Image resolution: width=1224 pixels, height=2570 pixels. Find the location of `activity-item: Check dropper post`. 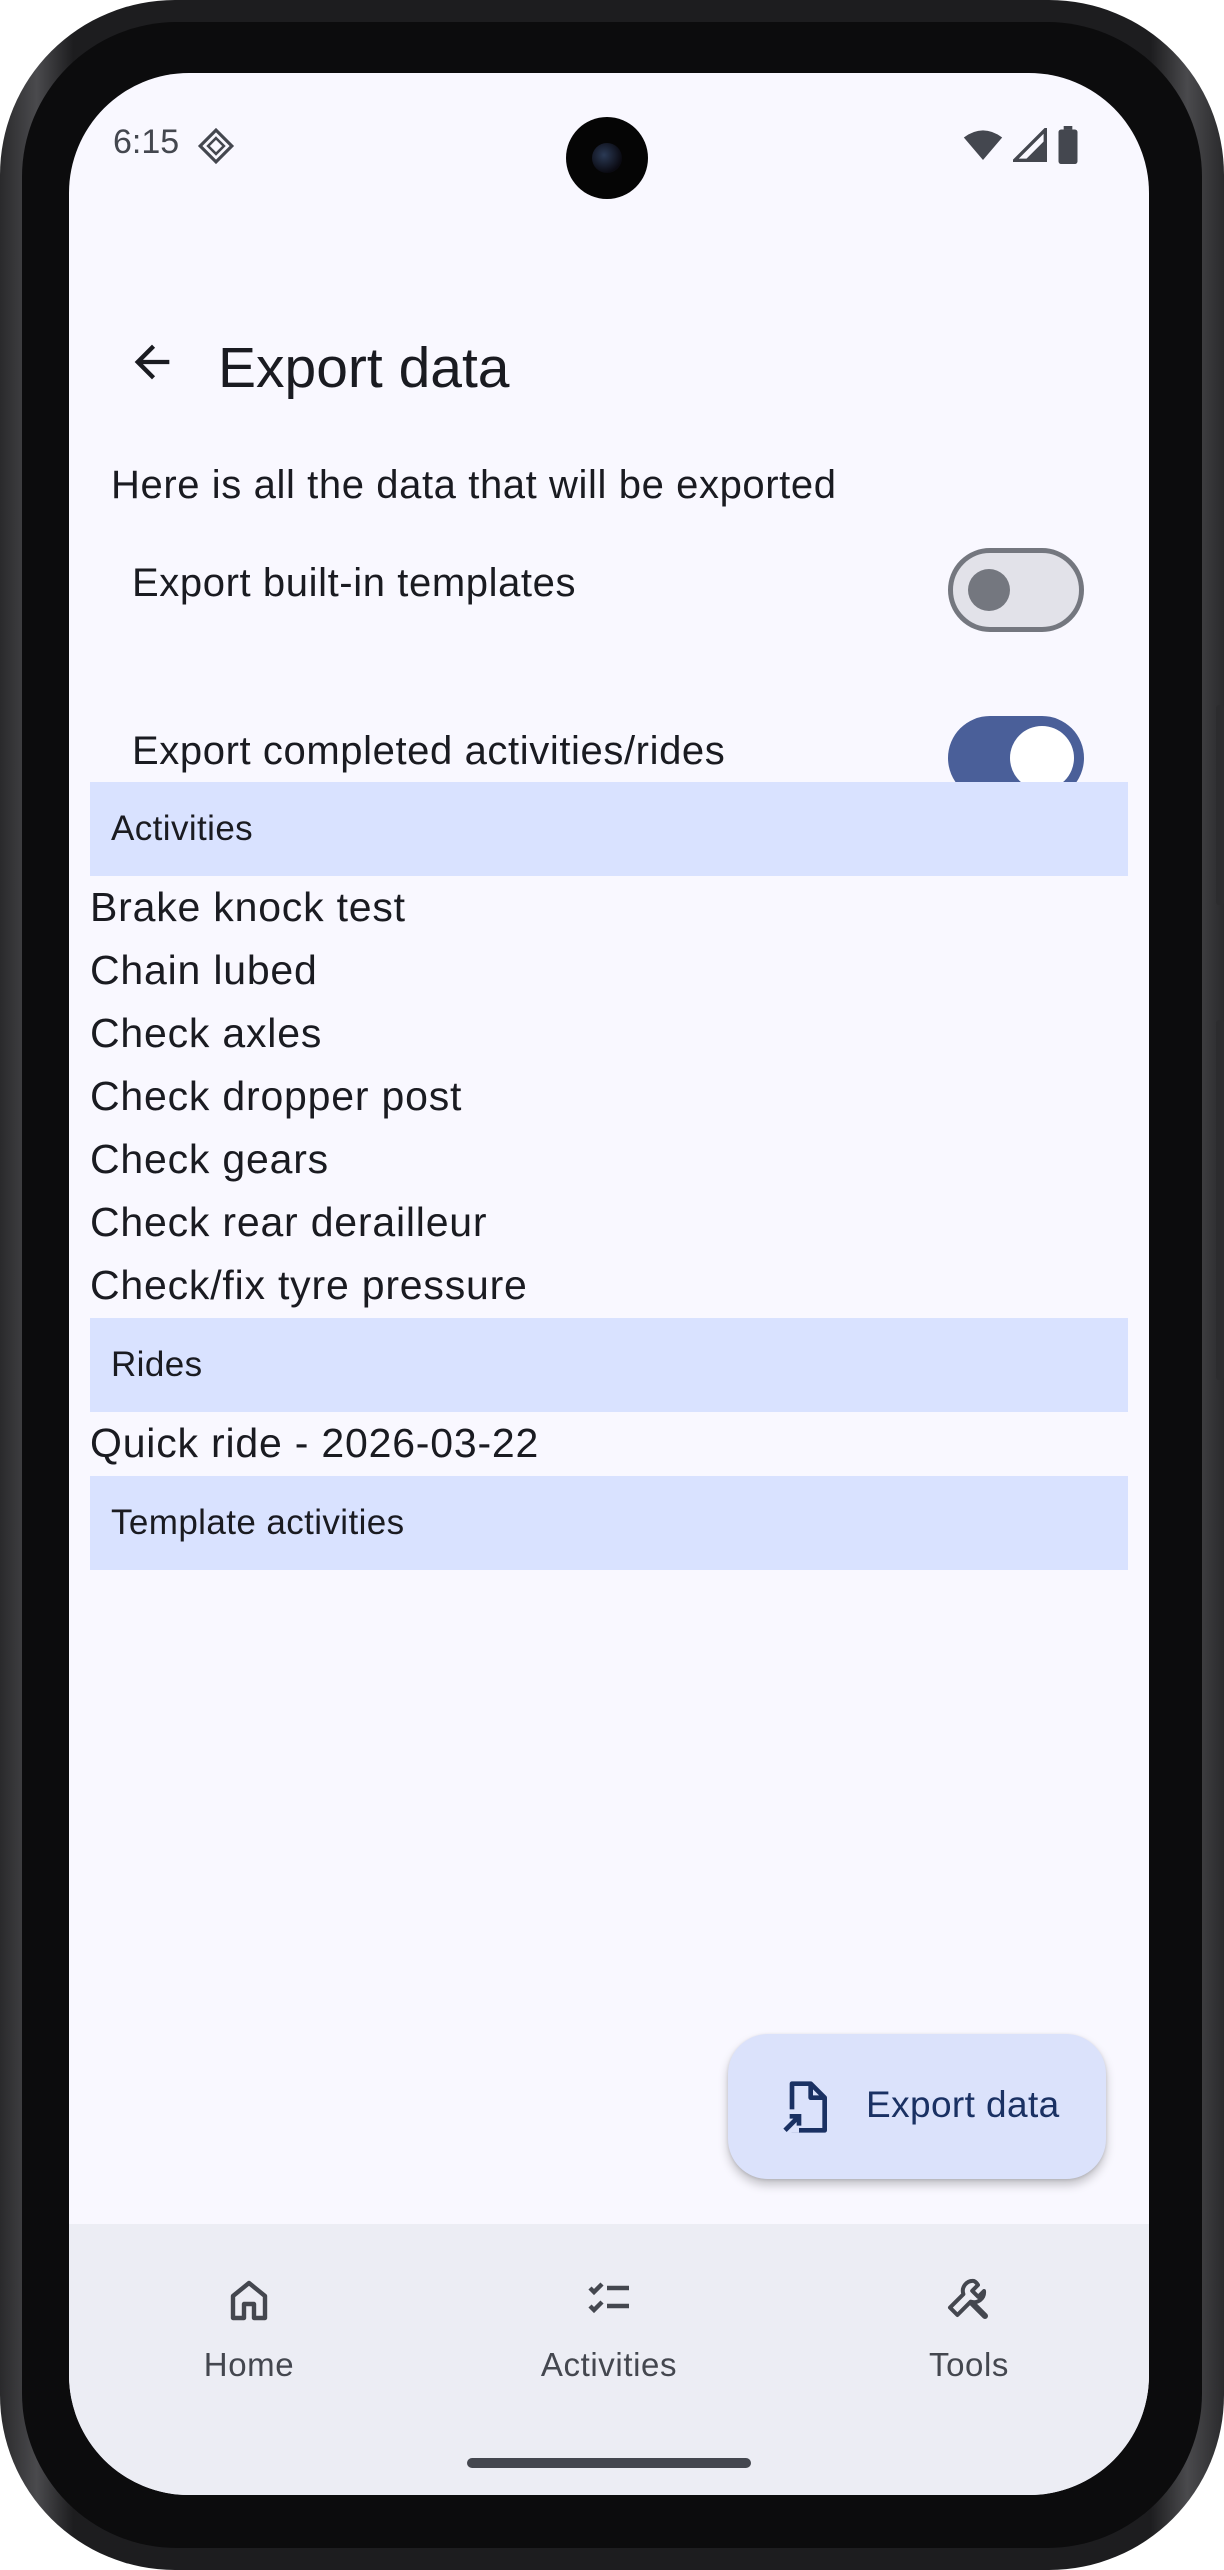

activity-item: Check dropper post is located at coordinates (276, 1096).